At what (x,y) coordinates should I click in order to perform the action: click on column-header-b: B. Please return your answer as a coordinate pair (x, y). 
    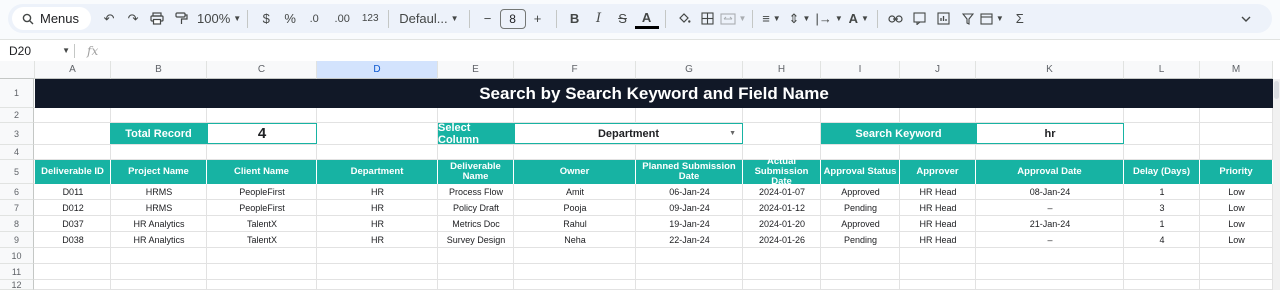
    Looking at the image, I should click on (159, 70).